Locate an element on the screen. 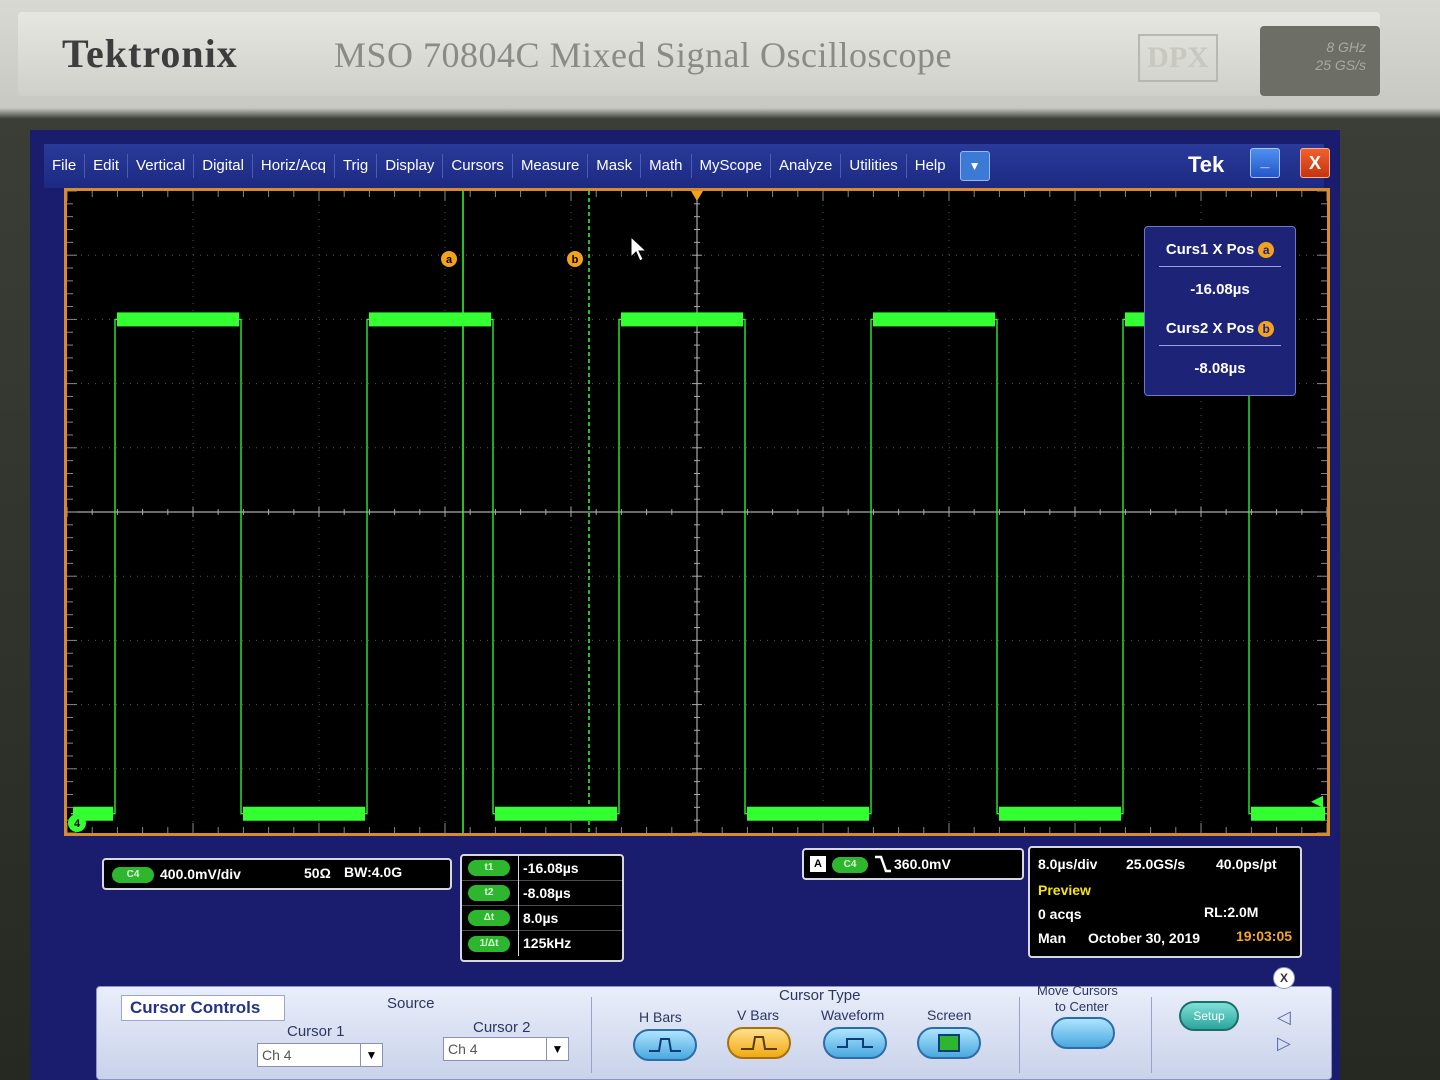  curs2-label: Curs2 X Pos is located at coordinates (1210, 329).